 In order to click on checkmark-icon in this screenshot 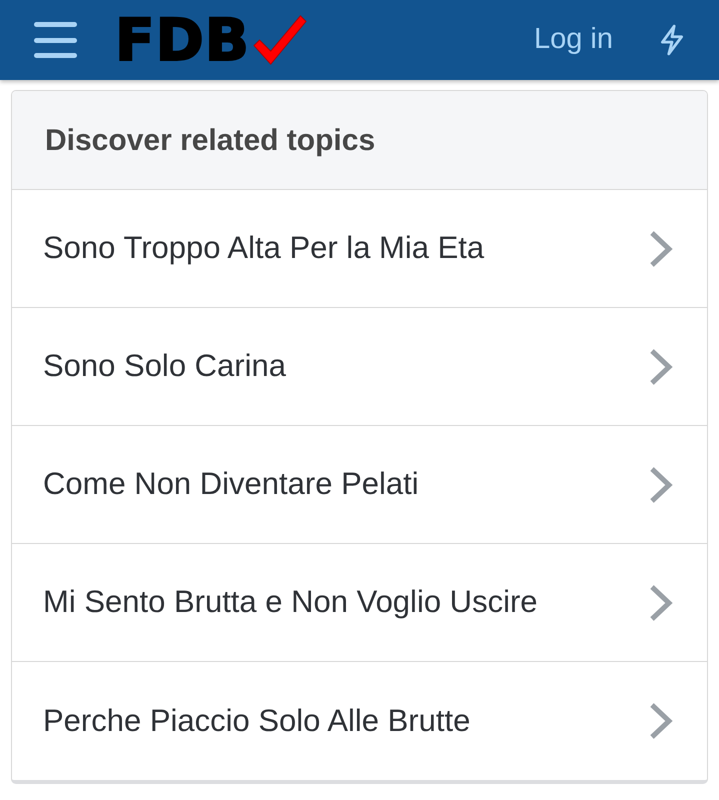, I will do `click(280, 40)`.